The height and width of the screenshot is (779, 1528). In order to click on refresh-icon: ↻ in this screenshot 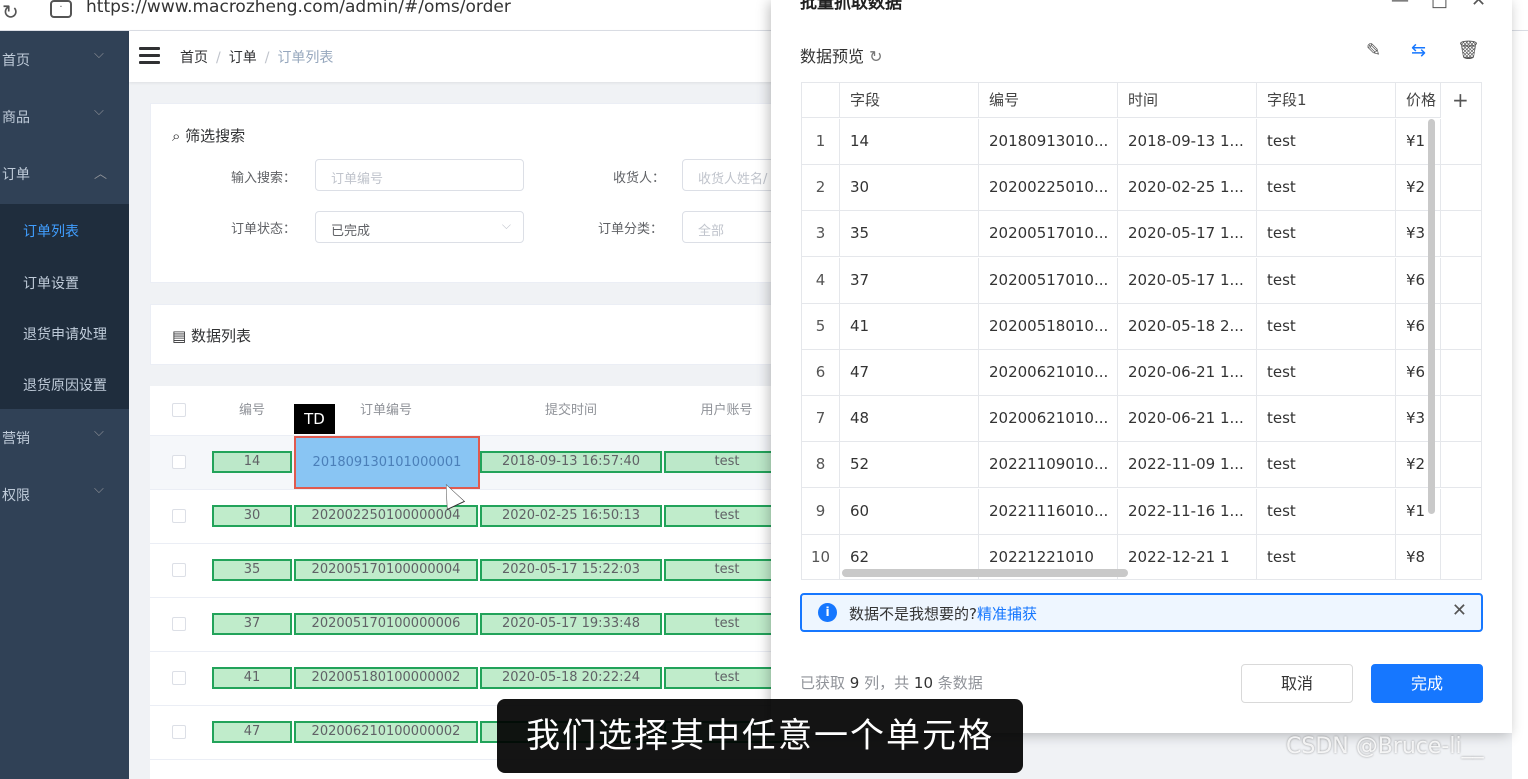, I will do `click(875, 56)`.